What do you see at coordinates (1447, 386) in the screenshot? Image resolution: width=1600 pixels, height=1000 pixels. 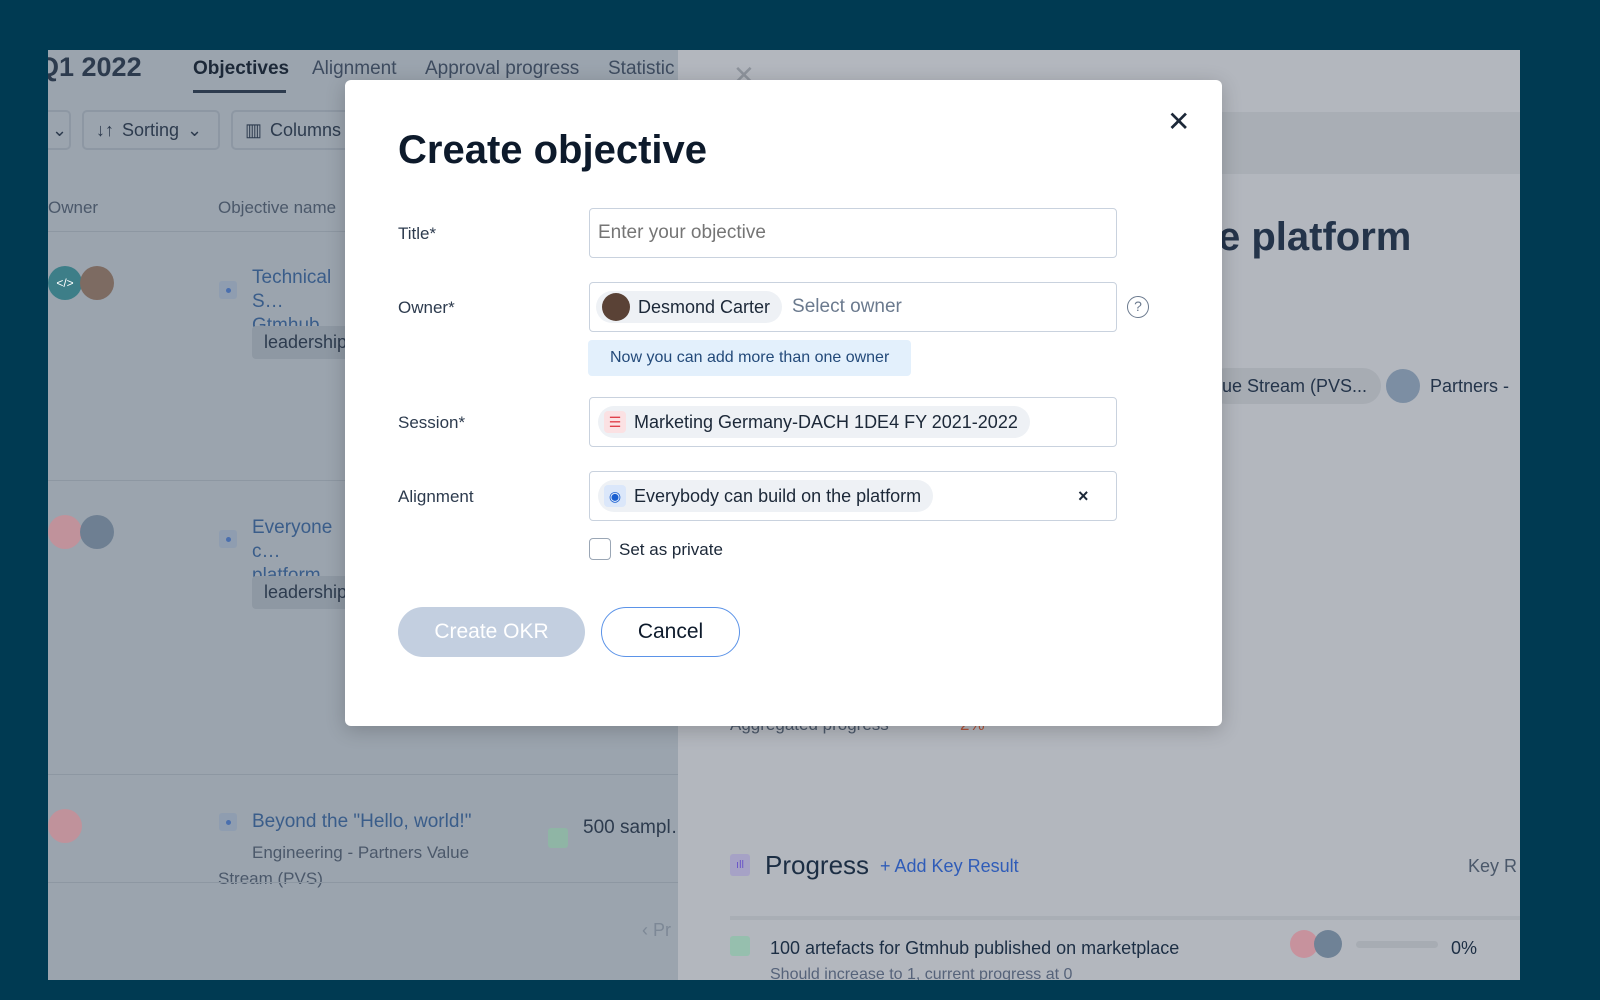 I see `owner-chip: Partners -` at bounding box center [1447, 386].